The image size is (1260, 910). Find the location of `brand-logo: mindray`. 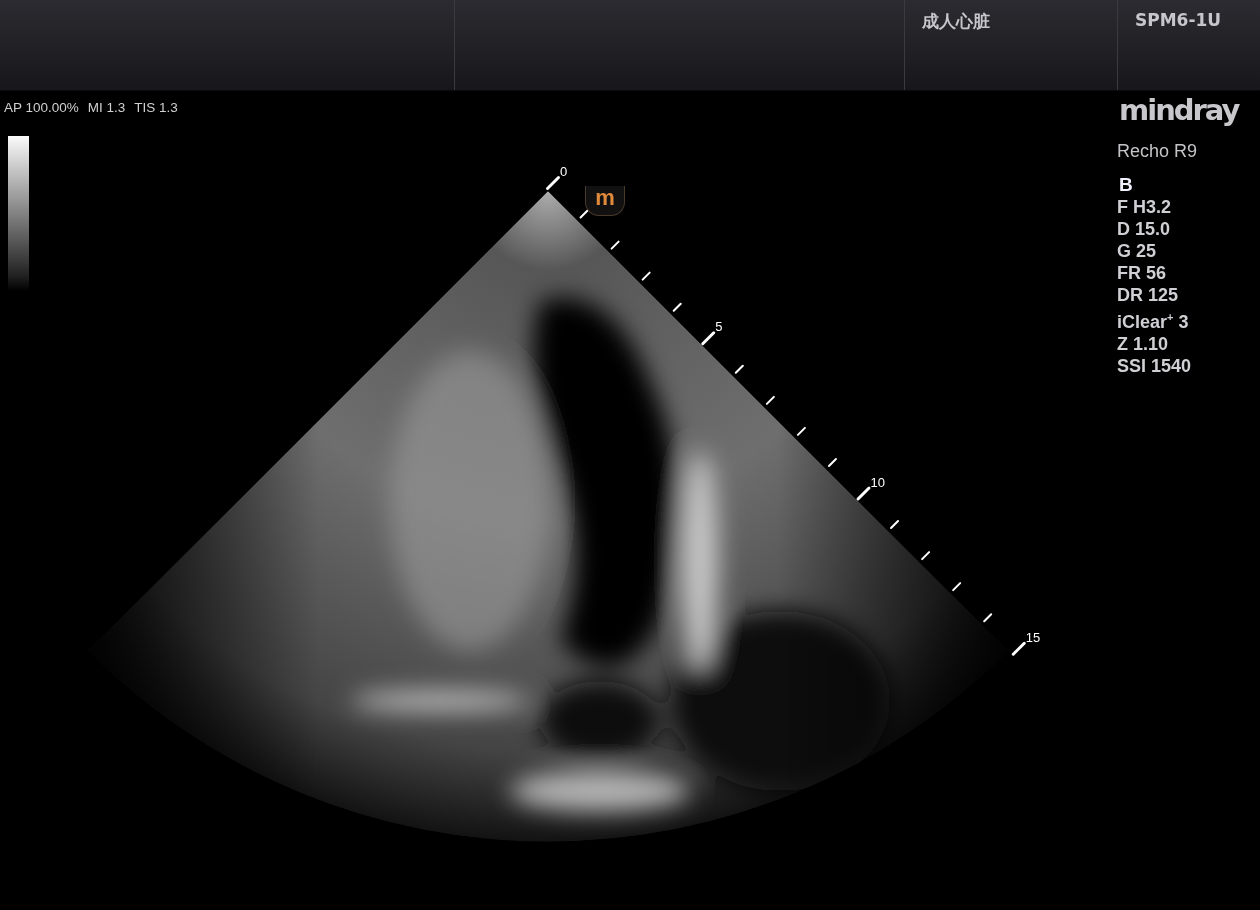

brand-logo: mindray is located at coordinates (1179, 110).